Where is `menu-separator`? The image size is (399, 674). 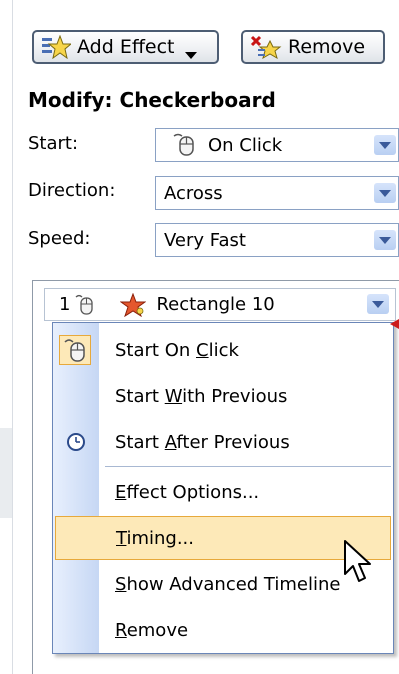
menu-separator is located at coordinates (248, 466).